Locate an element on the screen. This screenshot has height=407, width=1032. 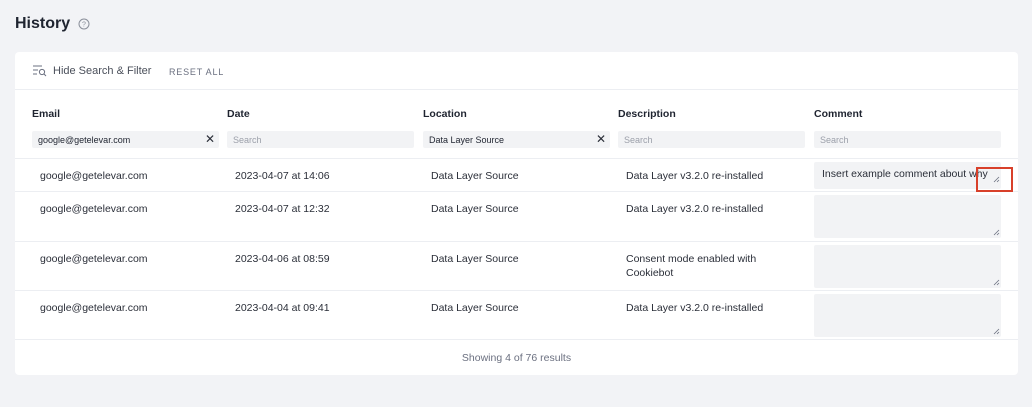
toolbar: Hide Search & Filter RESET ALL is located at coordinates (516, 71).